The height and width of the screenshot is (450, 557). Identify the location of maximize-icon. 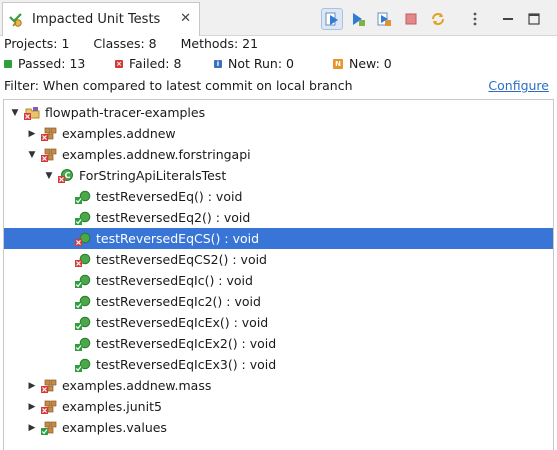
(534, 19).